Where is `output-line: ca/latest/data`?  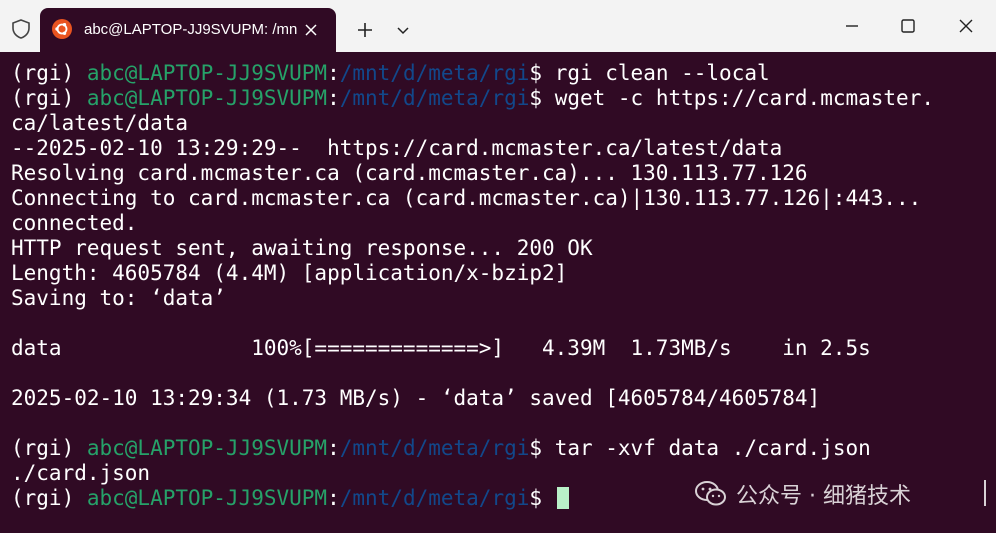
output-line: ca/latest/data is located at coordinates (100, 123).